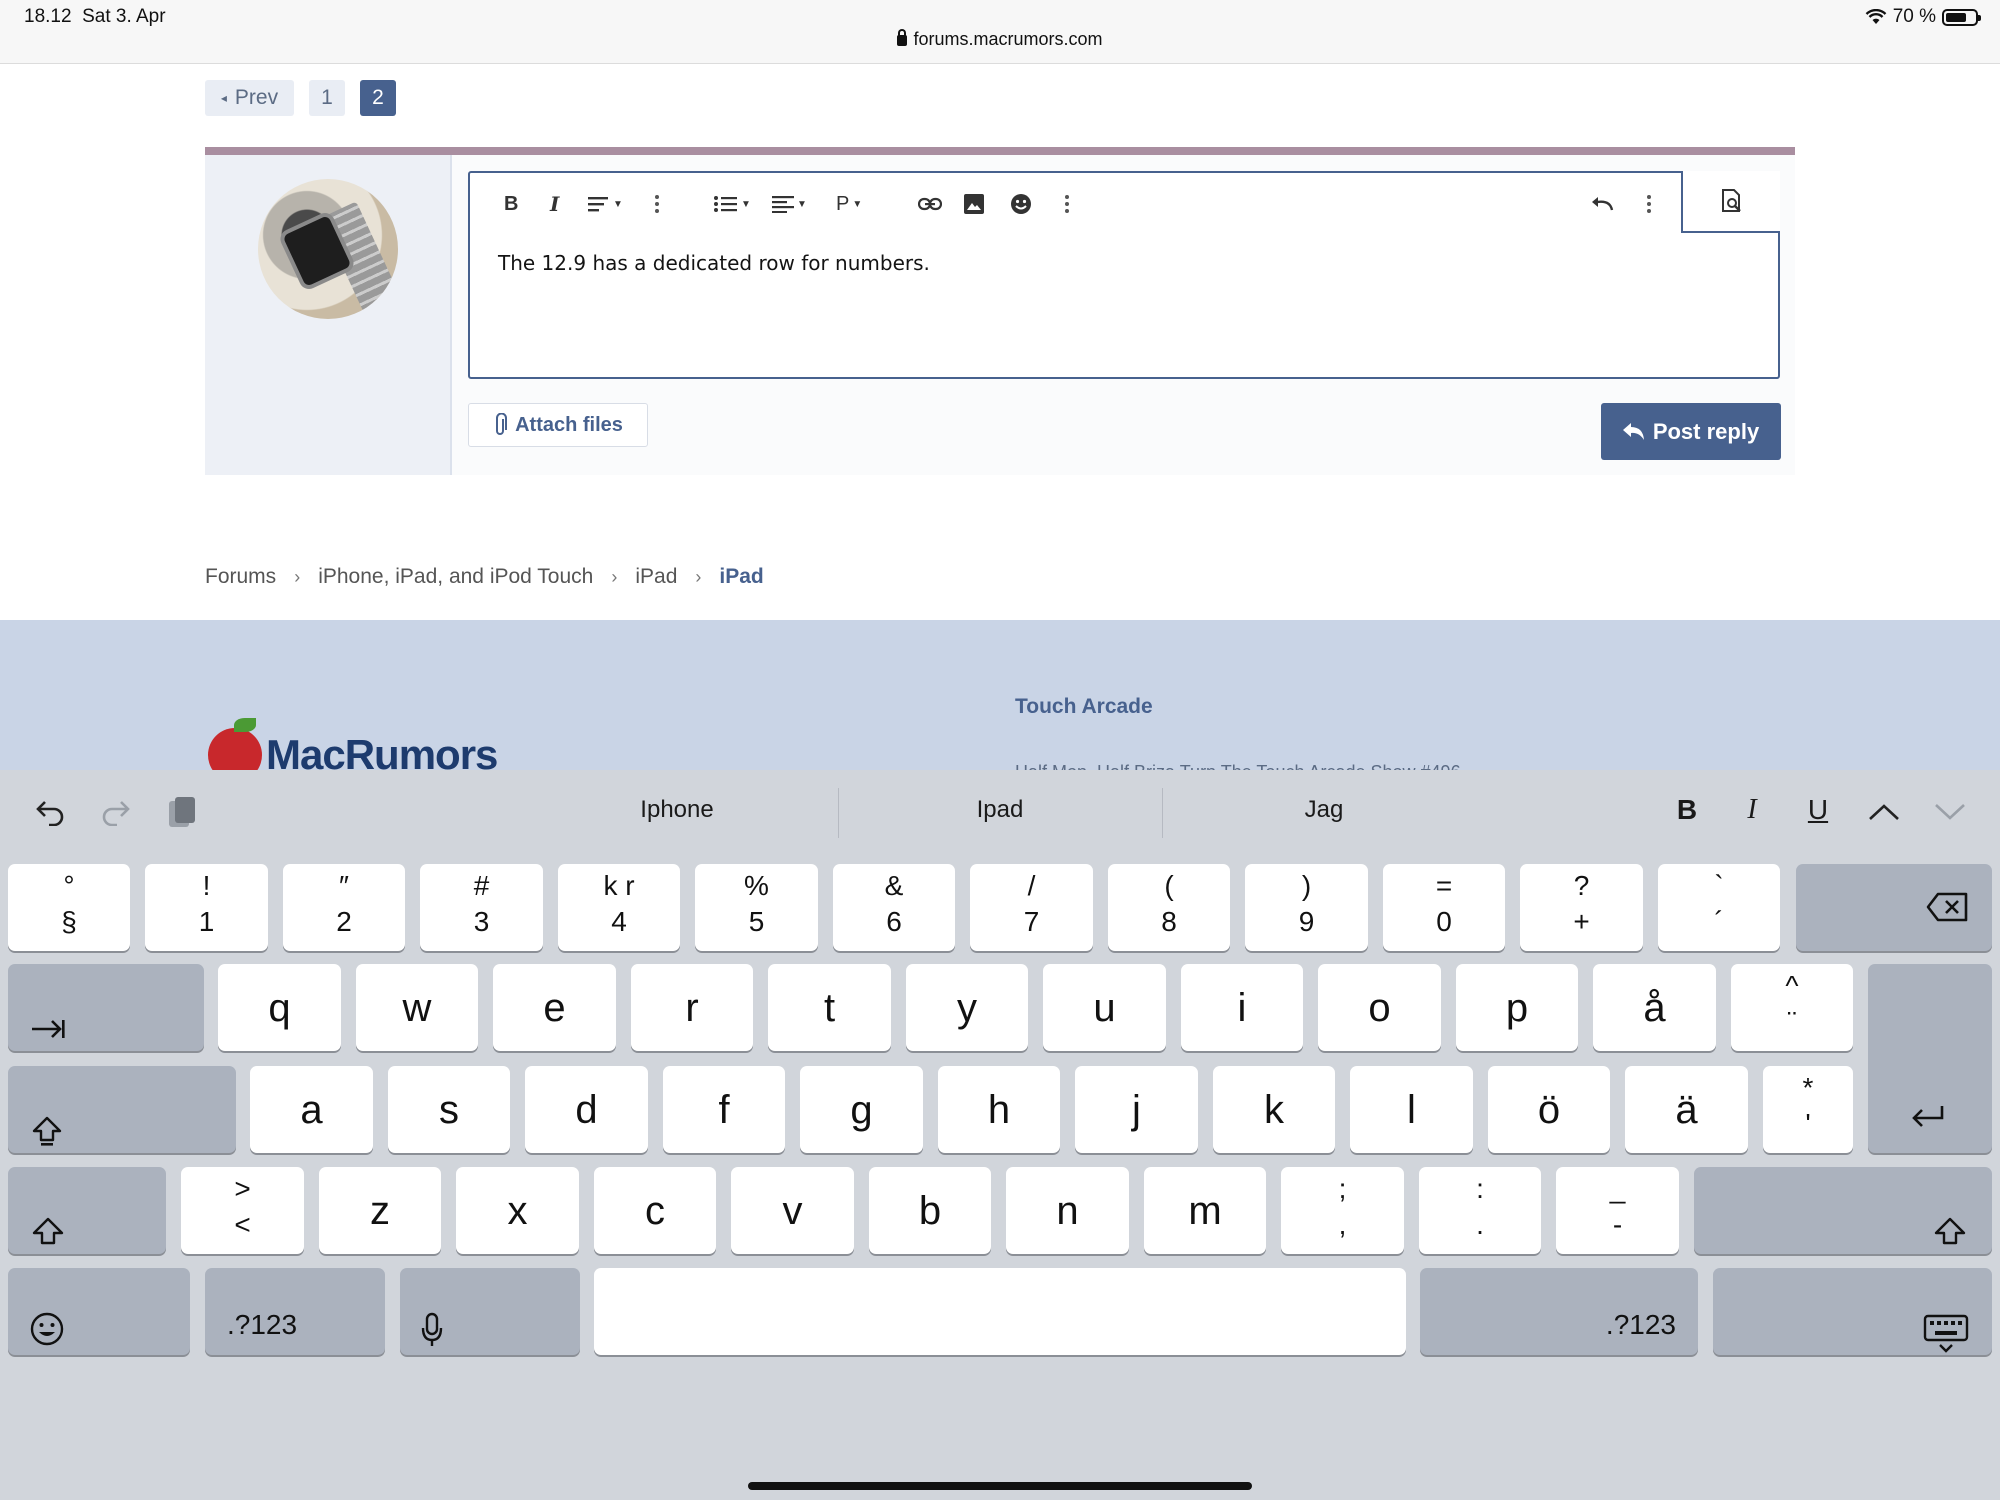 This screenshot has width=2000, height=1500. I want to click on emoji-icon, so click(1021, 204).